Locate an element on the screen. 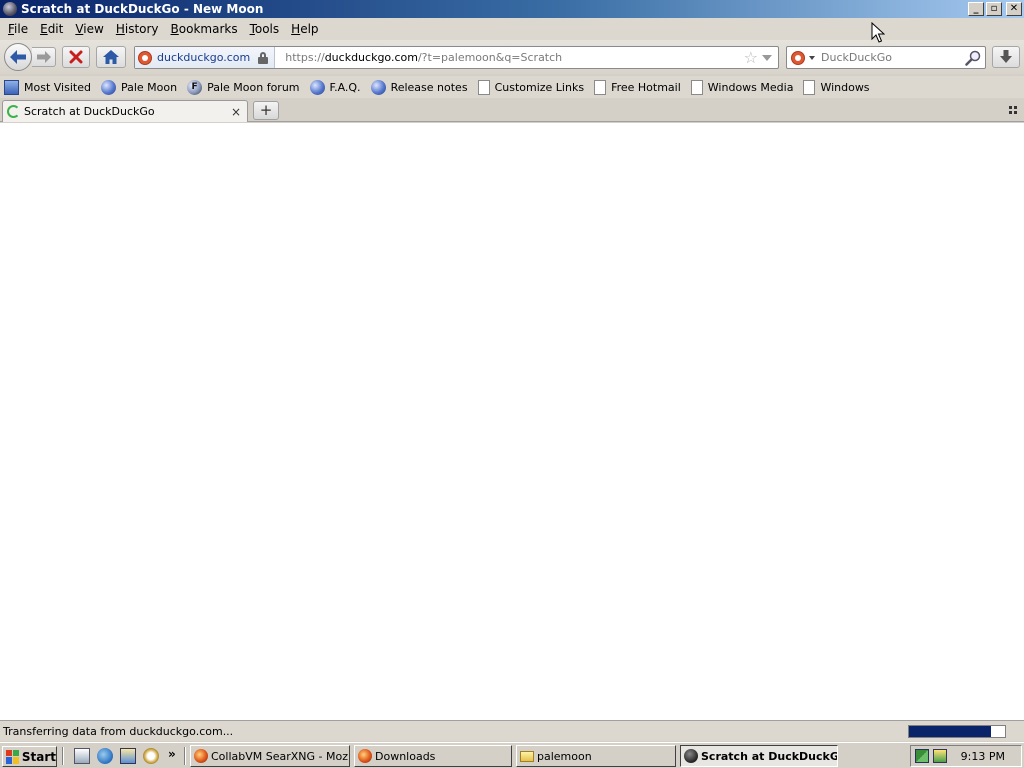 The height and width of the screenshot is (768, 1024). download-arrow-icon is located at coordinates (1006, 56).